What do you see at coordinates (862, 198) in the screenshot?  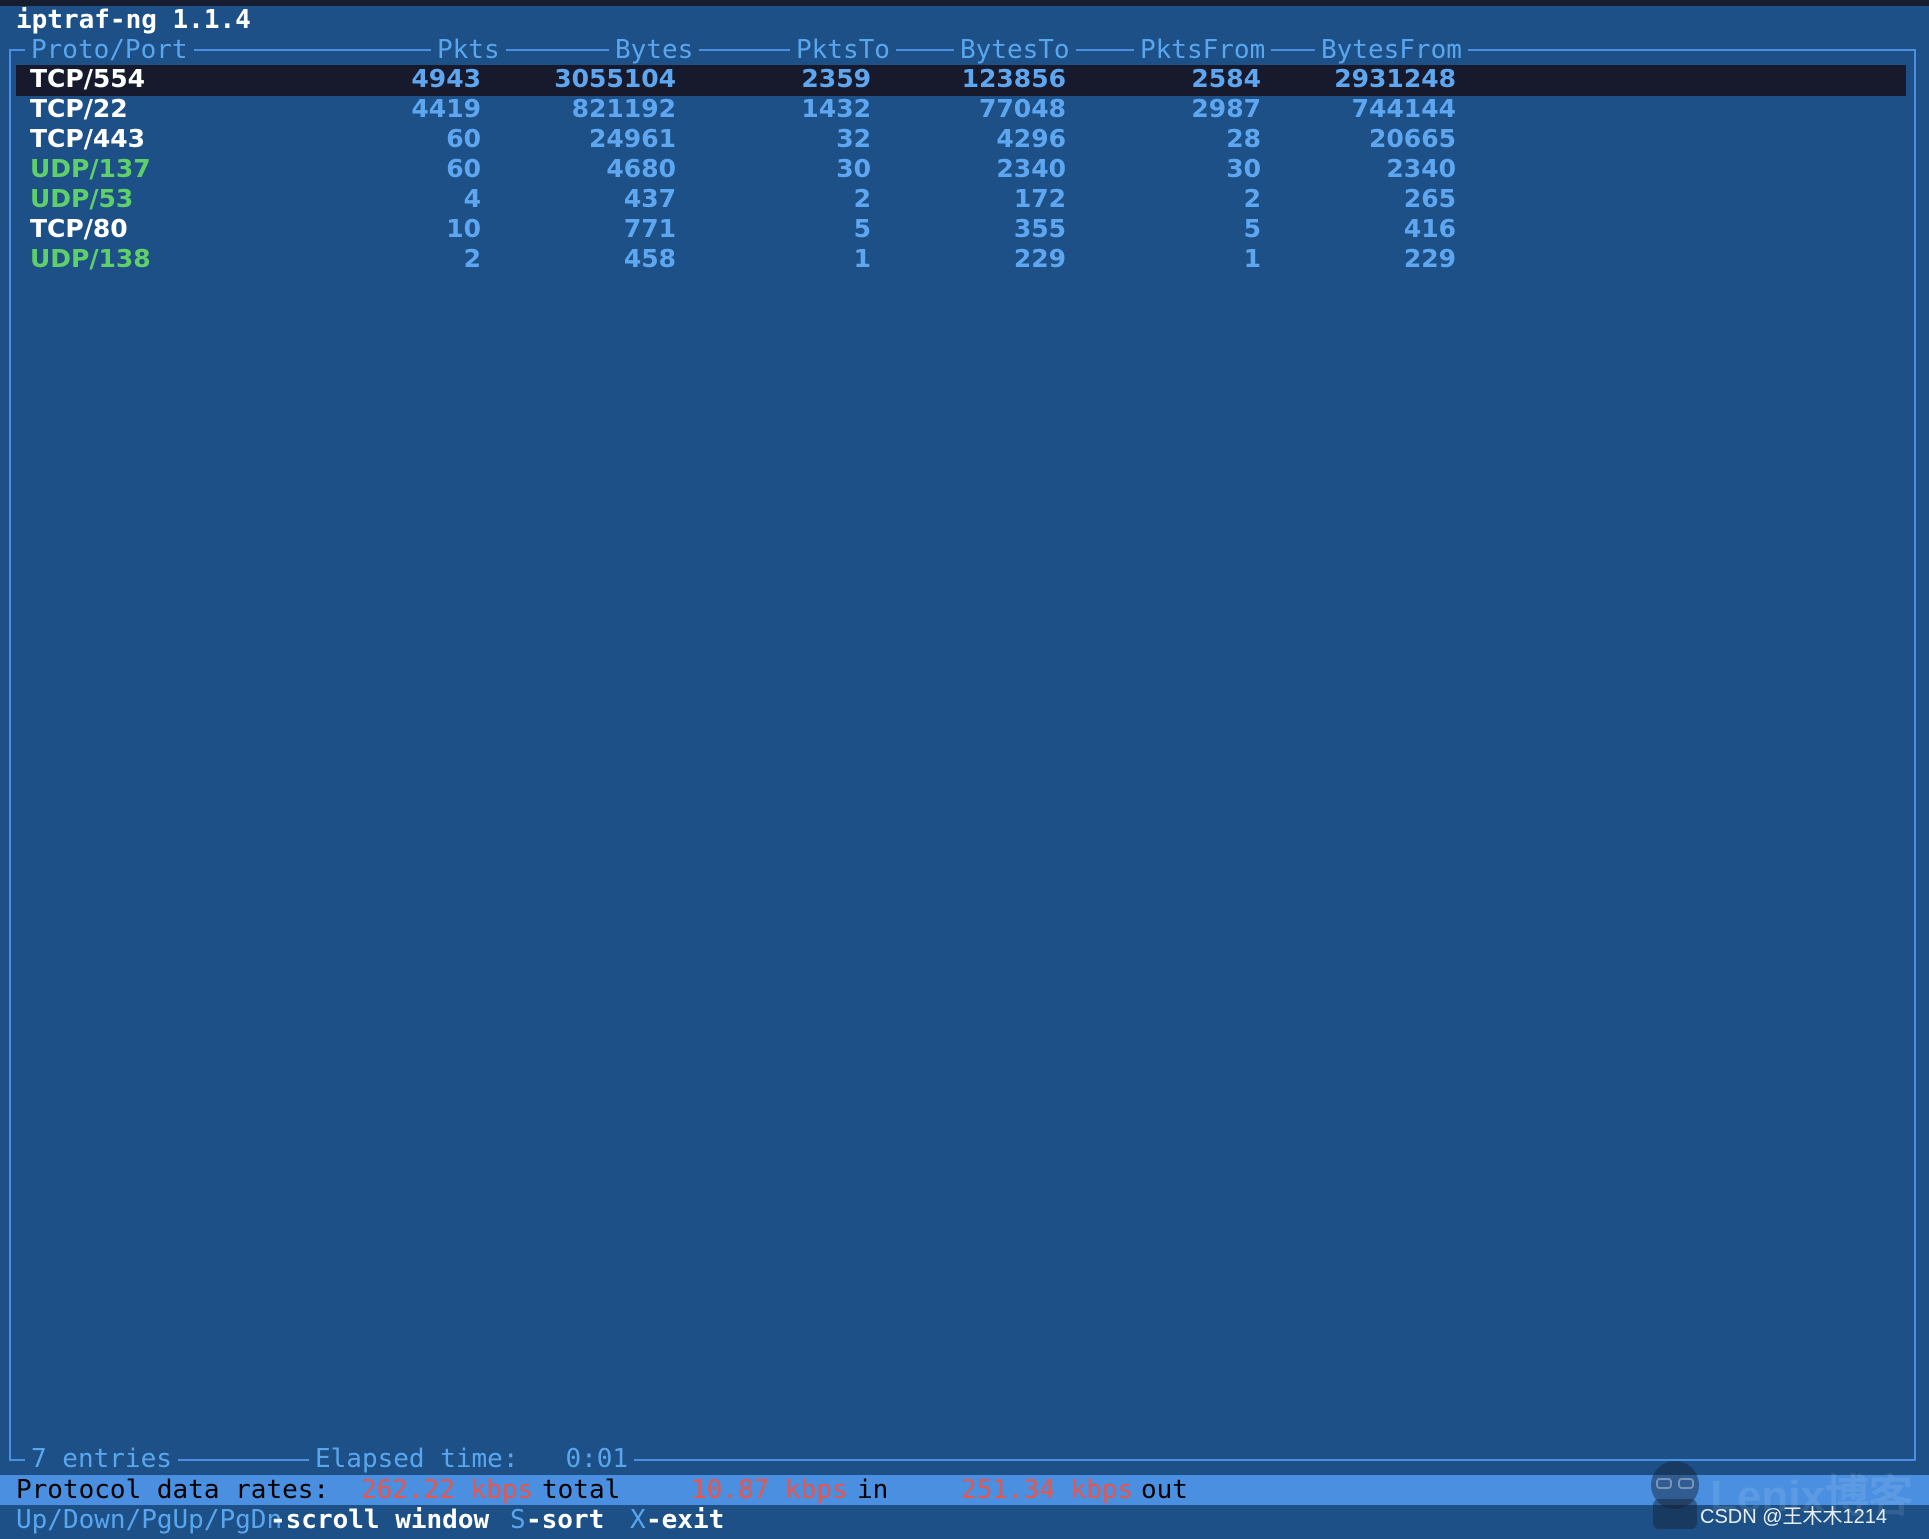 I see `cell-pkts-to: 2` at bounding box center [862, 198].